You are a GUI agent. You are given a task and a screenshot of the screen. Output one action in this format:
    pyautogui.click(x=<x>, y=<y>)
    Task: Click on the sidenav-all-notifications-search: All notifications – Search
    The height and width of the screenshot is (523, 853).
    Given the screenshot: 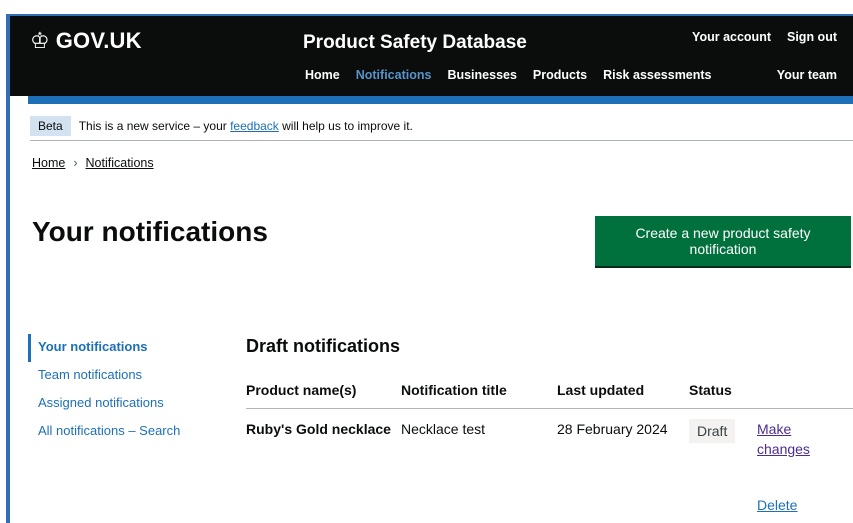 What is the action you would take?
    pyautogui.click(x=128, y=432)
    